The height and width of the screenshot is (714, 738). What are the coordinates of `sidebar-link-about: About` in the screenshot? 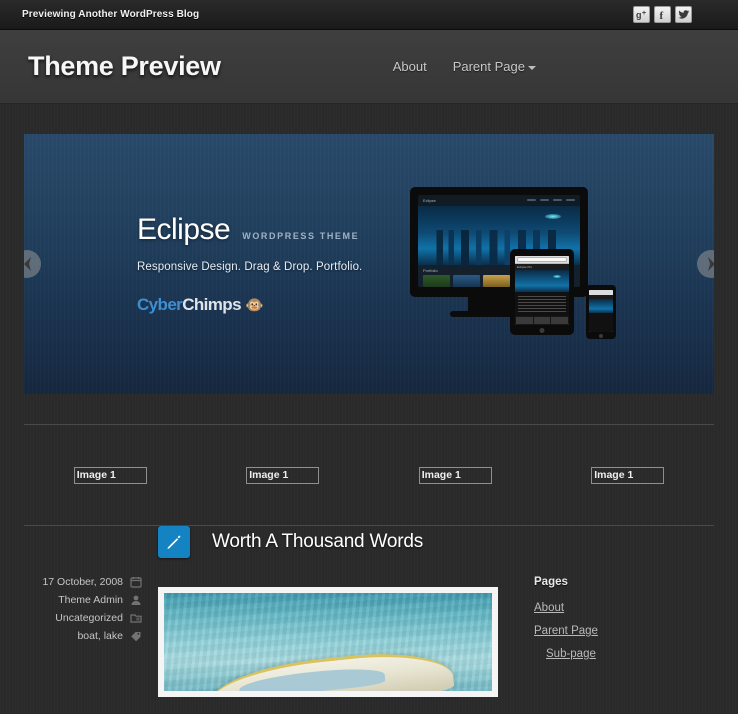 It's located at (549, 608).